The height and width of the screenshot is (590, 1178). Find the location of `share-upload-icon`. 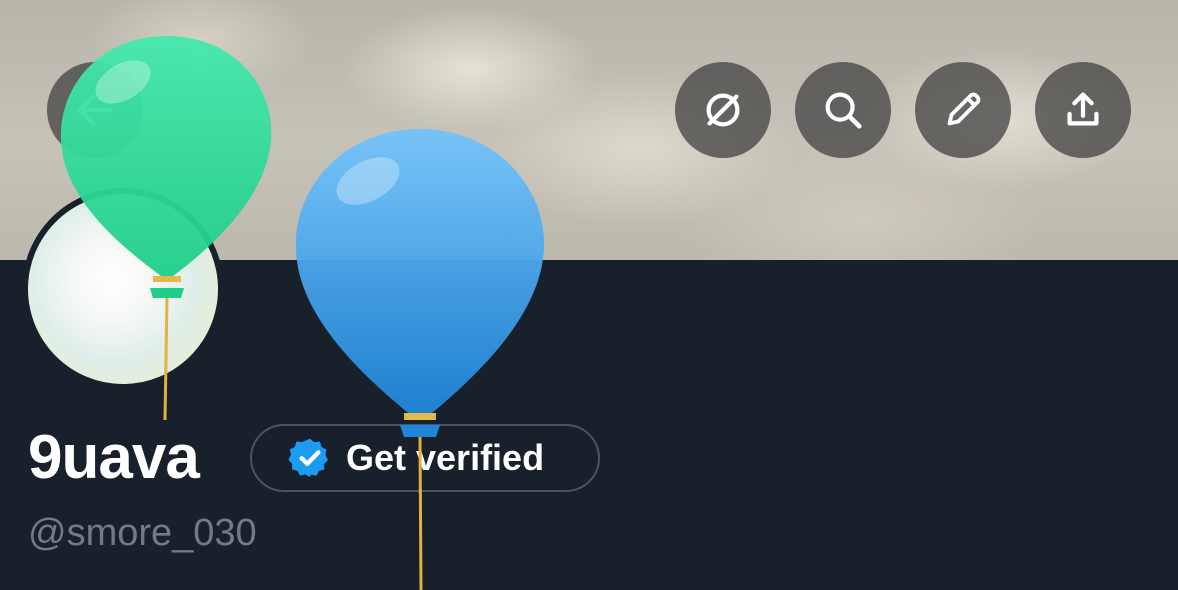

share-upload-icon is located at coordinates (1083, 109).